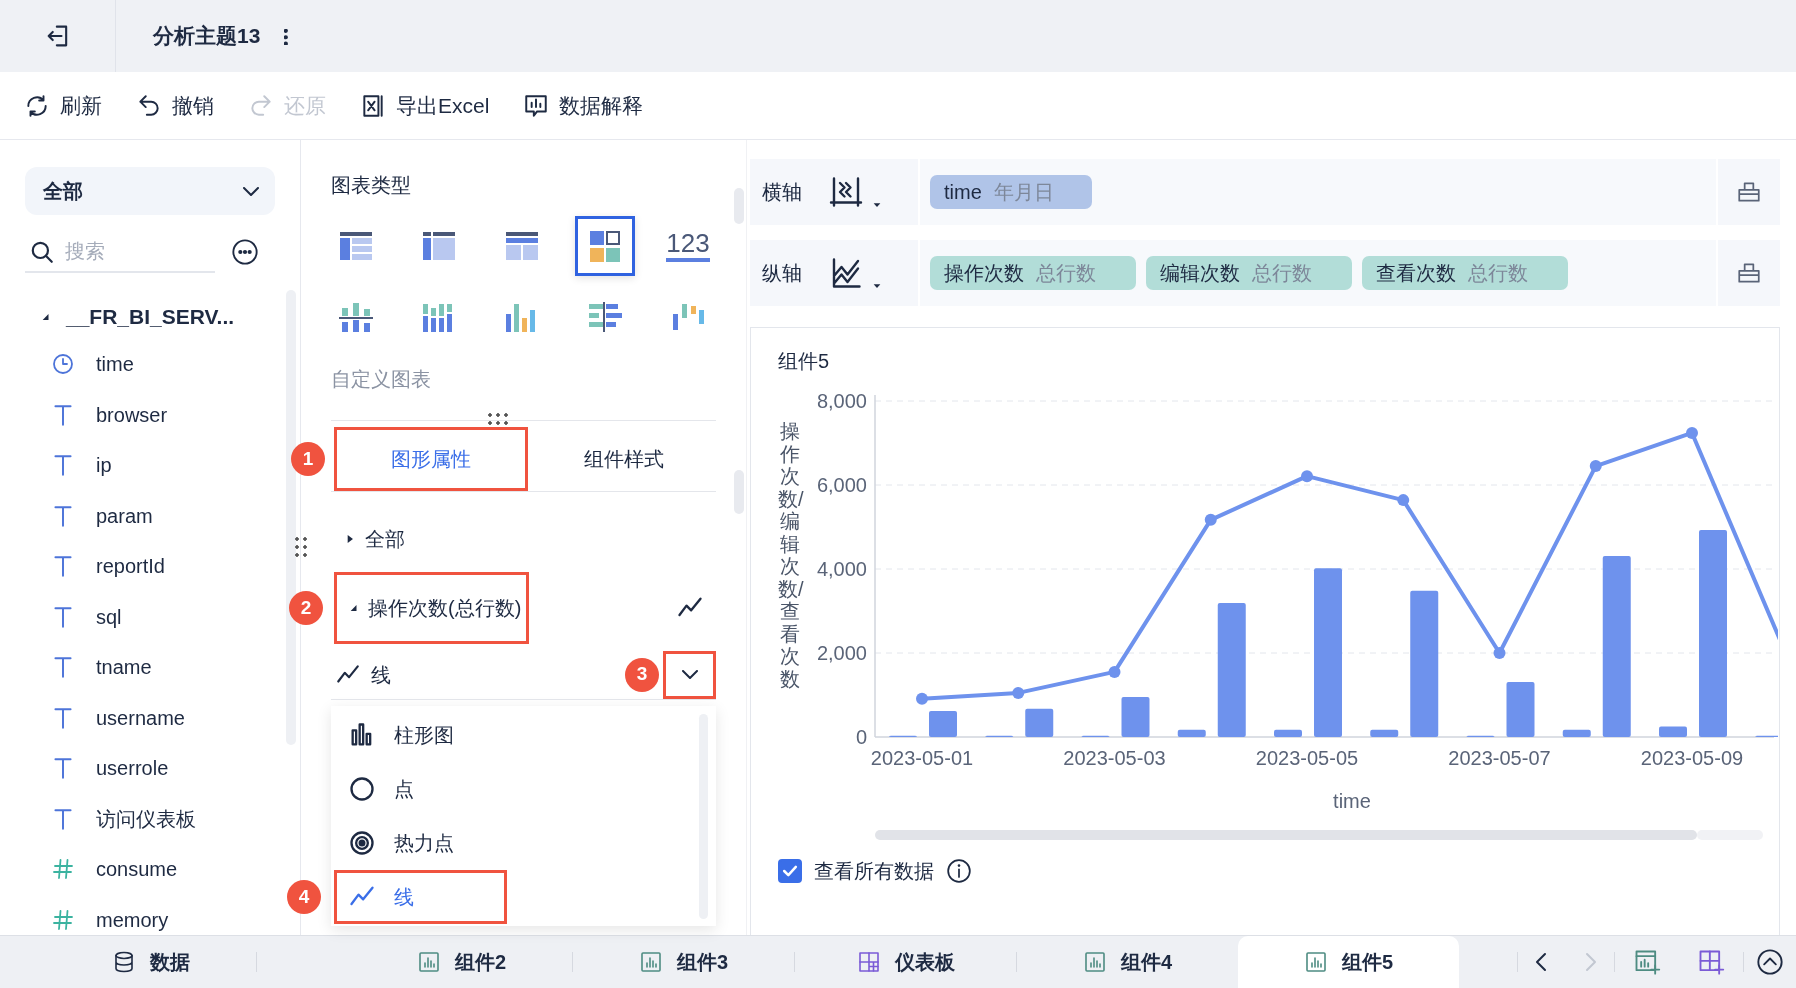 The height and width of the screenshot is (988, 1796). I want to click on analysis-title: 分析主题13, so click(207, 36).